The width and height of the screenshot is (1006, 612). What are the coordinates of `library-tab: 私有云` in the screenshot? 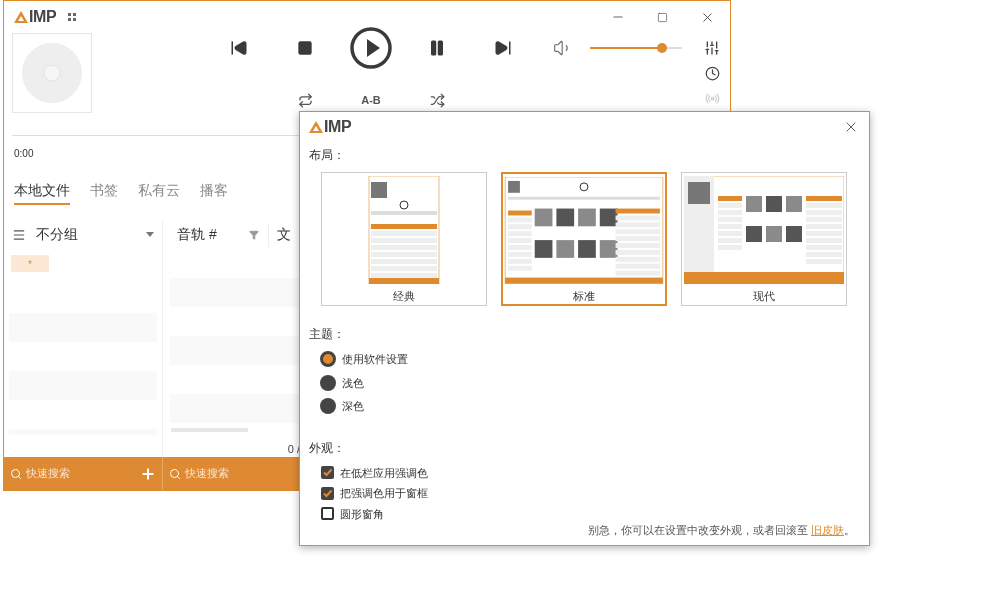 It's located at (159, 191).